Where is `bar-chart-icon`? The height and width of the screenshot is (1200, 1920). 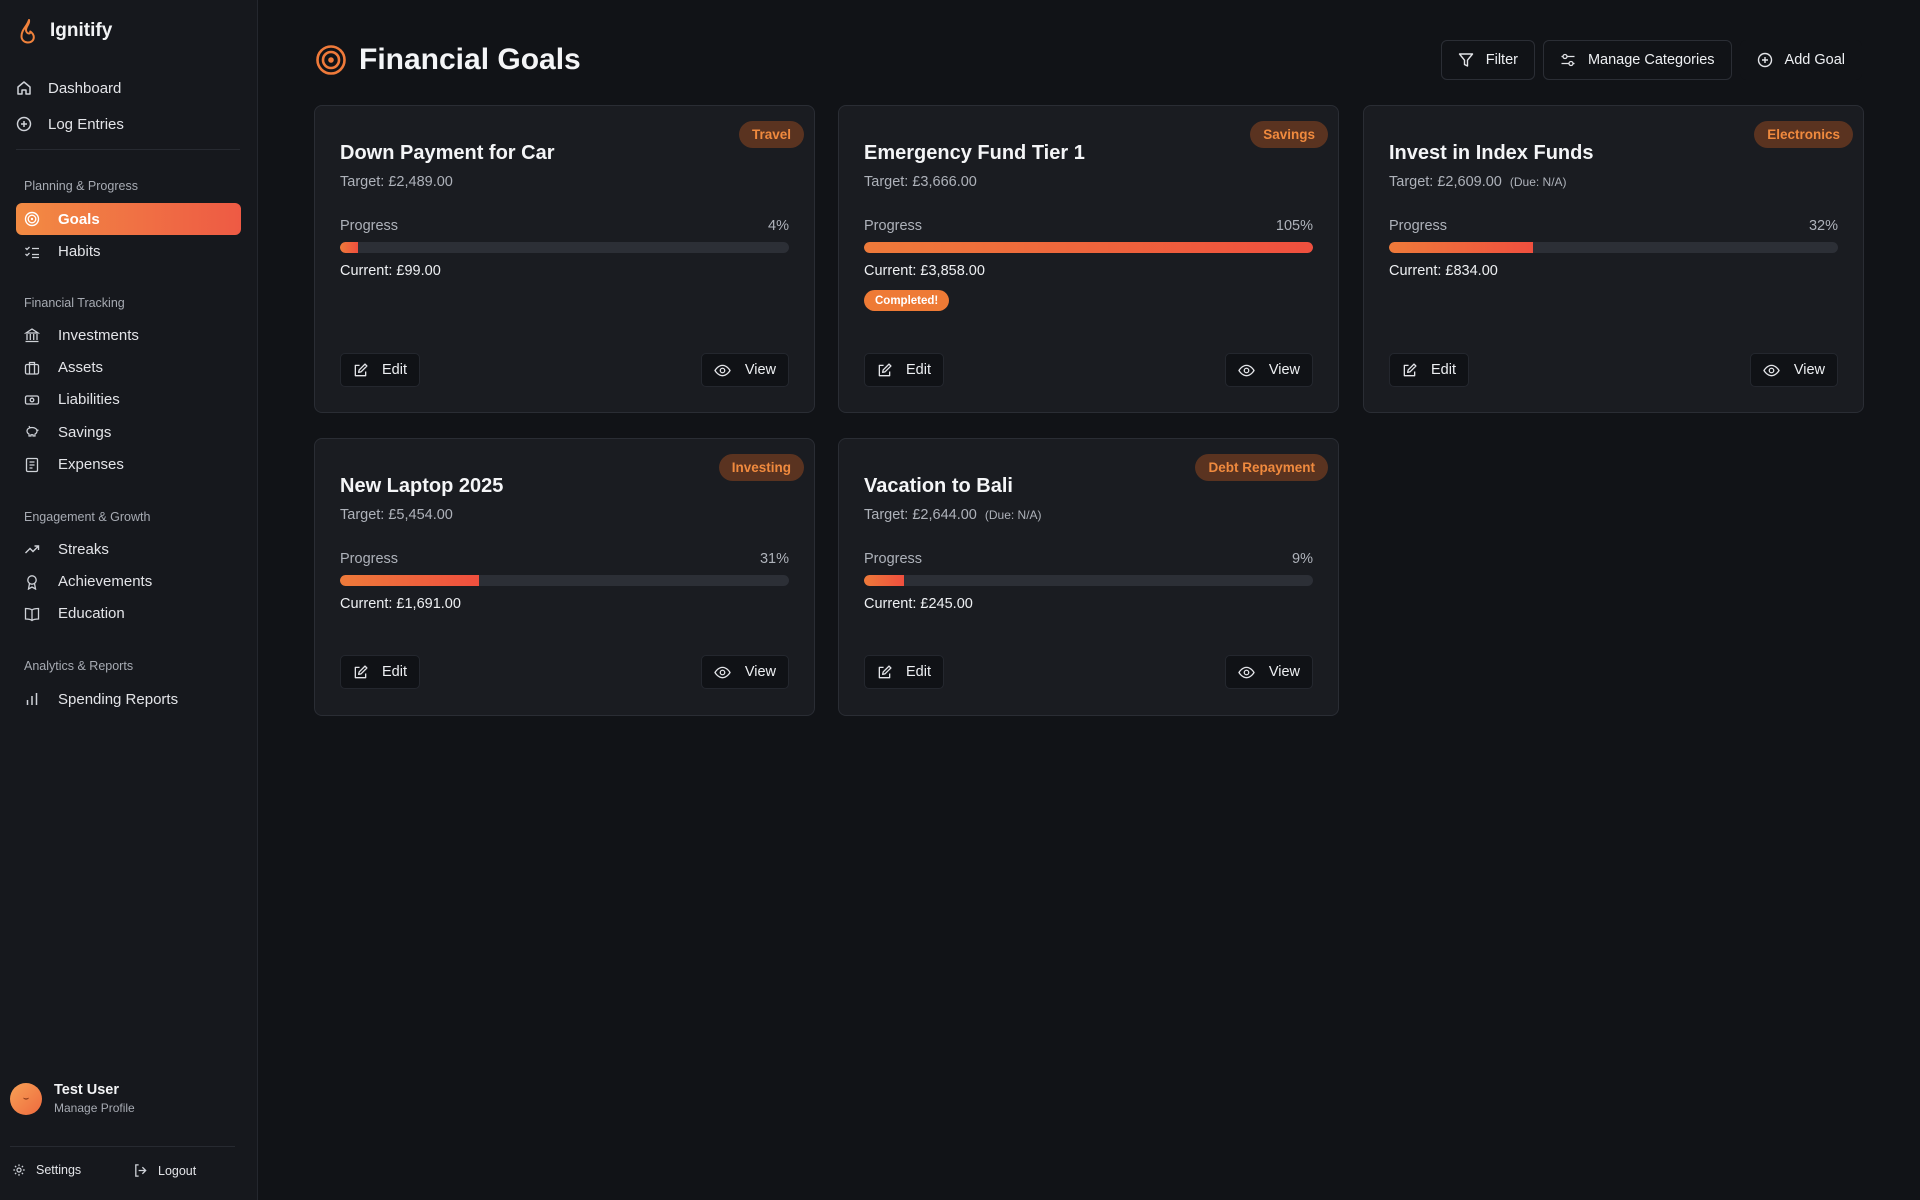 bar-chart-icon is located at coordinates (32, 699).